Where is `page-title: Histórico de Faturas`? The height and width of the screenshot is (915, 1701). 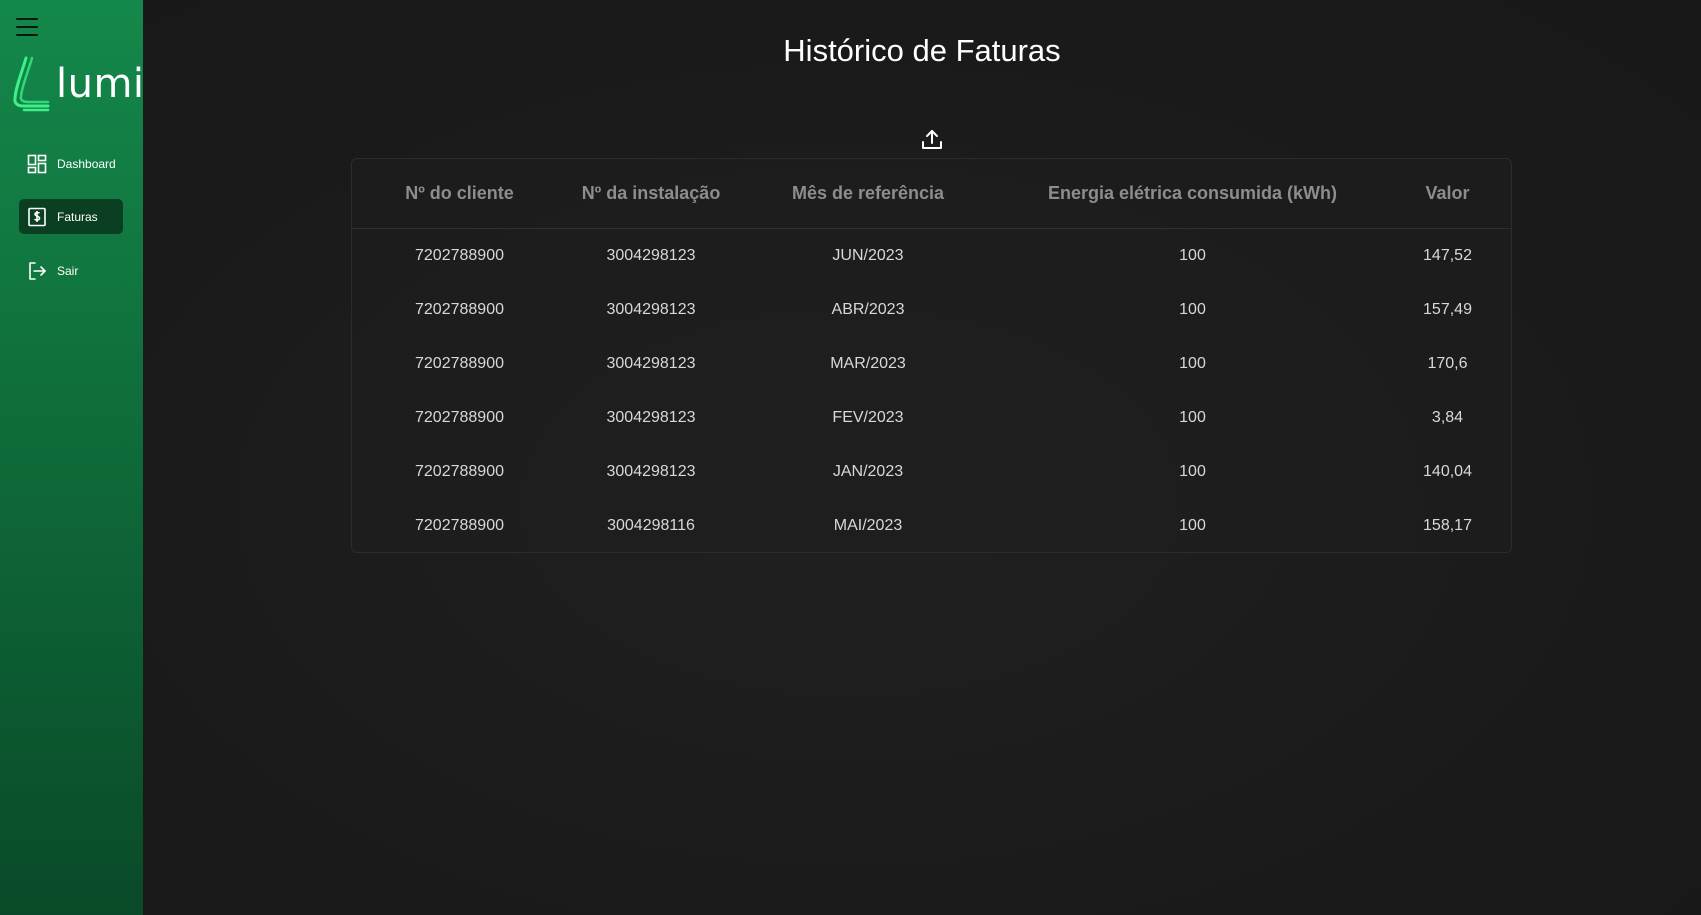 page-title: Histórico de Faturas is located at coordinates (922, 50).